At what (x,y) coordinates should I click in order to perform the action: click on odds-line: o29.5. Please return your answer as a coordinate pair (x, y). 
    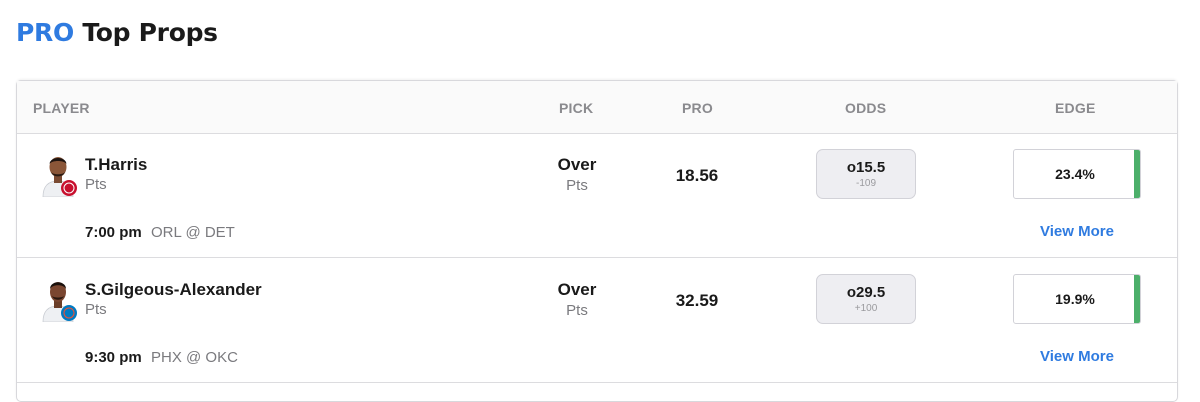
    Looking at the image, I should click on (866, 292).